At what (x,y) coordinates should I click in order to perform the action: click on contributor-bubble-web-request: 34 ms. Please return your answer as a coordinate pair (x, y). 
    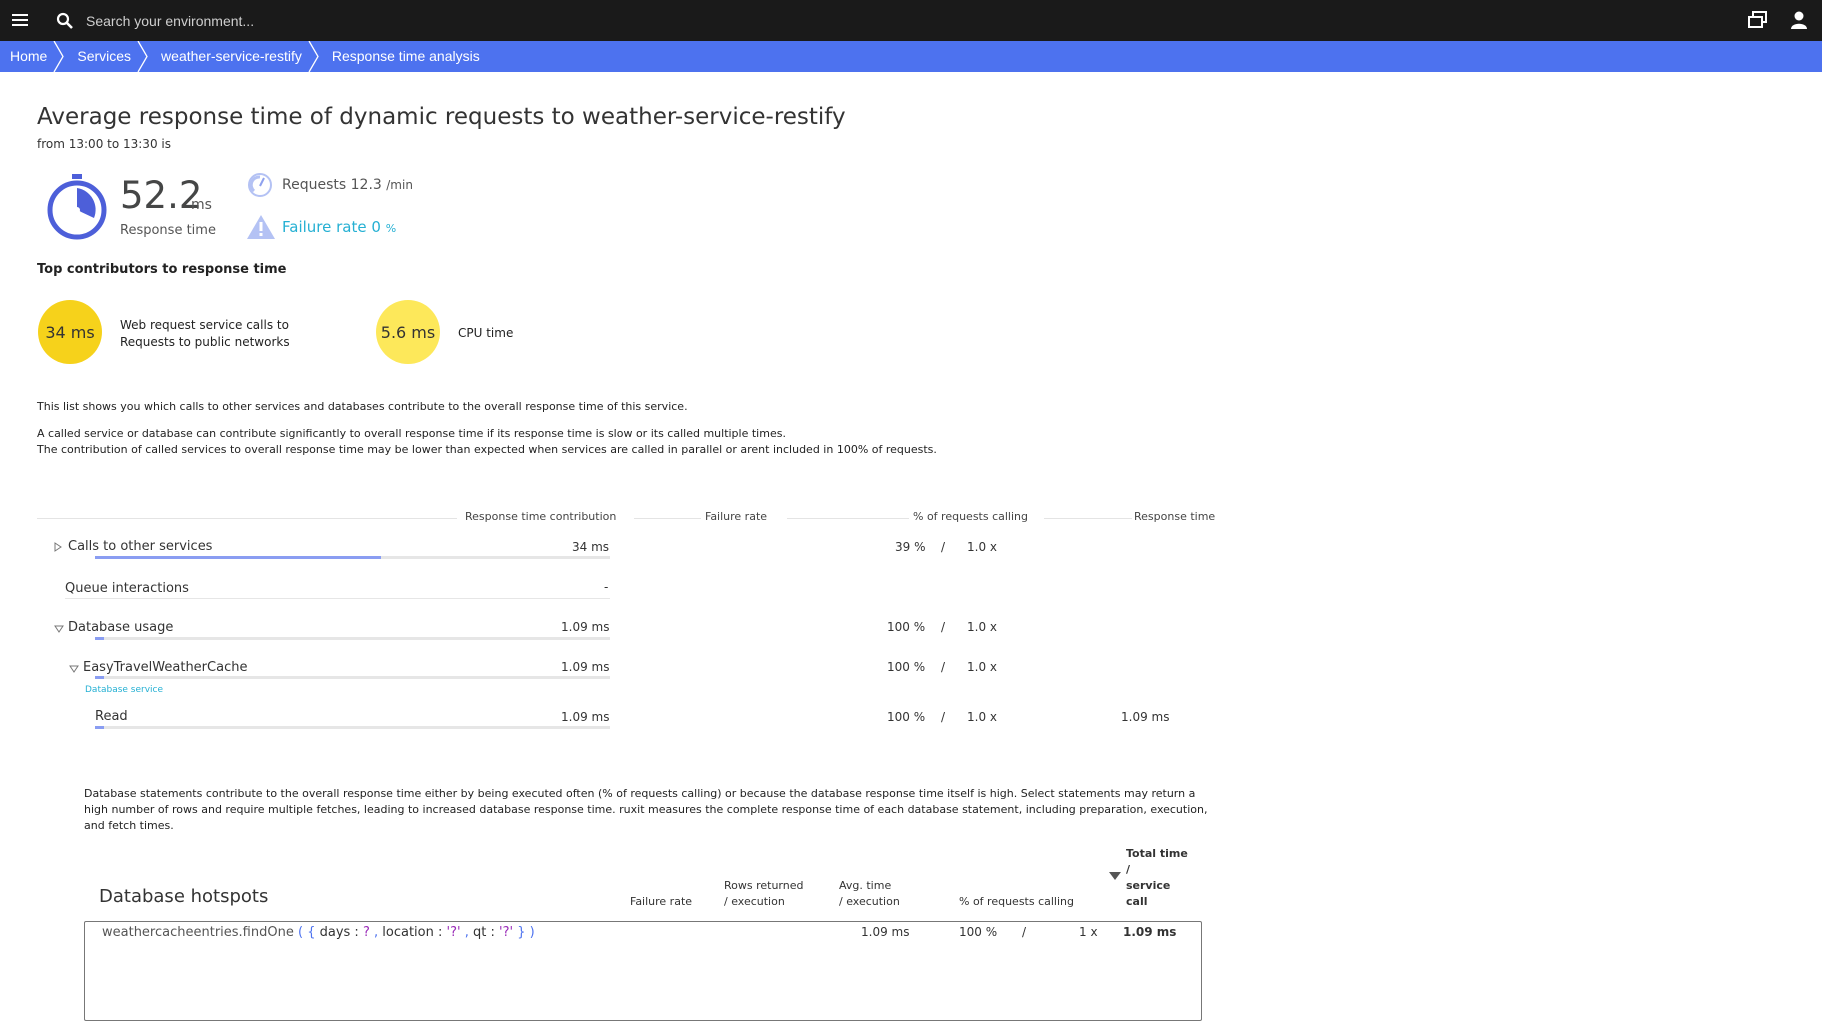
    Looking at the image, I should click on (70, 332).